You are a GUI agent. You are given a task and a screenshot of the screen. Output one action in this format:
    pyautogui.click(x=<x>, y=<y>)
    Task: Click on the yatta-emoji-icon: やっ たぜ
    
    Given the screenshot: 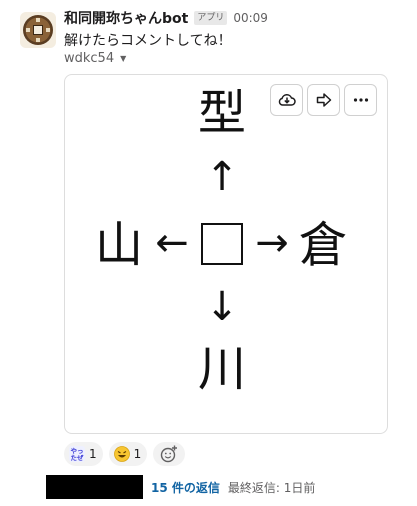 What is the action you would take?
    pyautogui.click(x=77, y=454)
    